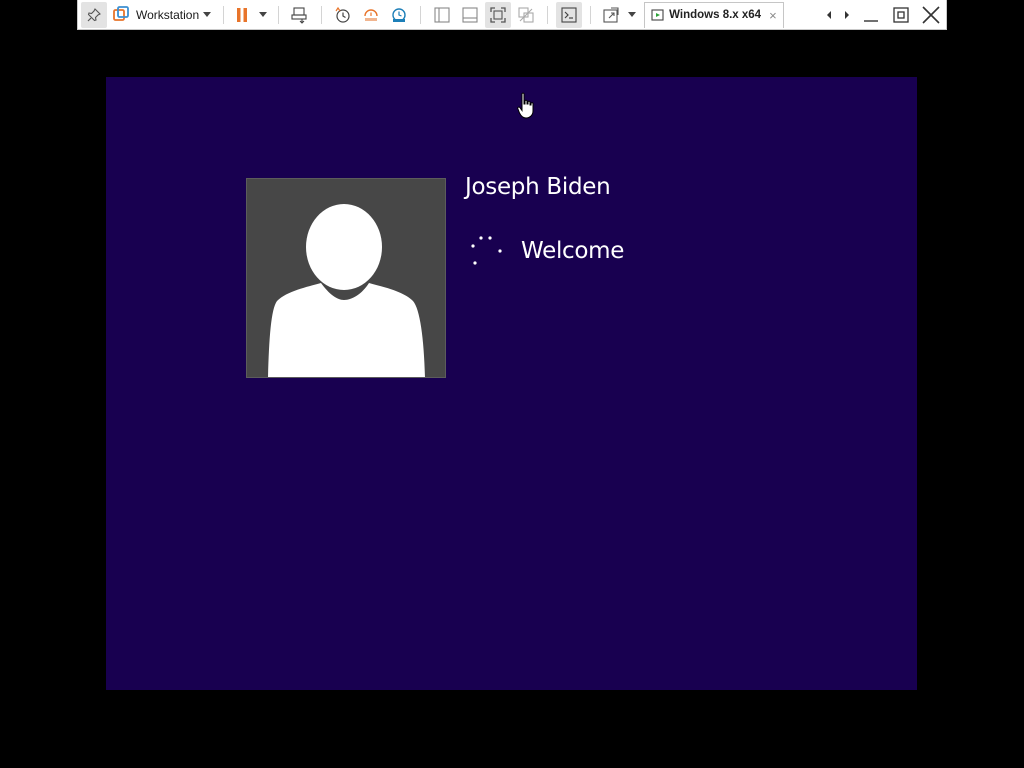 The height and width of the screenshot is (768, 1024). I want to click on vm-running-icon, so click(657, 15).